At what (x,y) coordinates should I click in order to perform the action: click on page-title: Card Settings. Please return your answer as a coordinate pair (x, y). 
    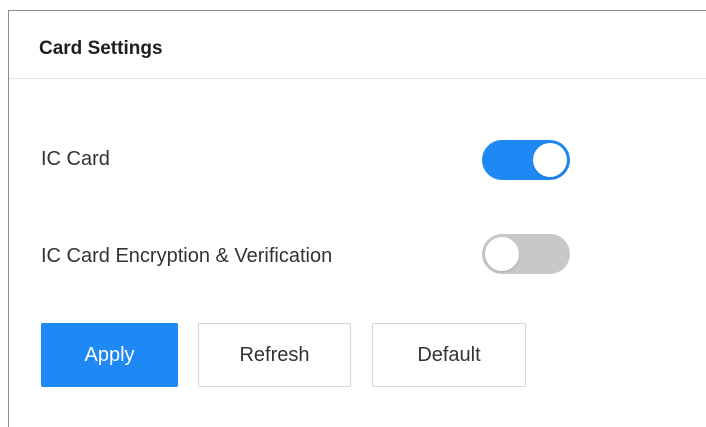
    Looking at the image, I should click on (101, 48).